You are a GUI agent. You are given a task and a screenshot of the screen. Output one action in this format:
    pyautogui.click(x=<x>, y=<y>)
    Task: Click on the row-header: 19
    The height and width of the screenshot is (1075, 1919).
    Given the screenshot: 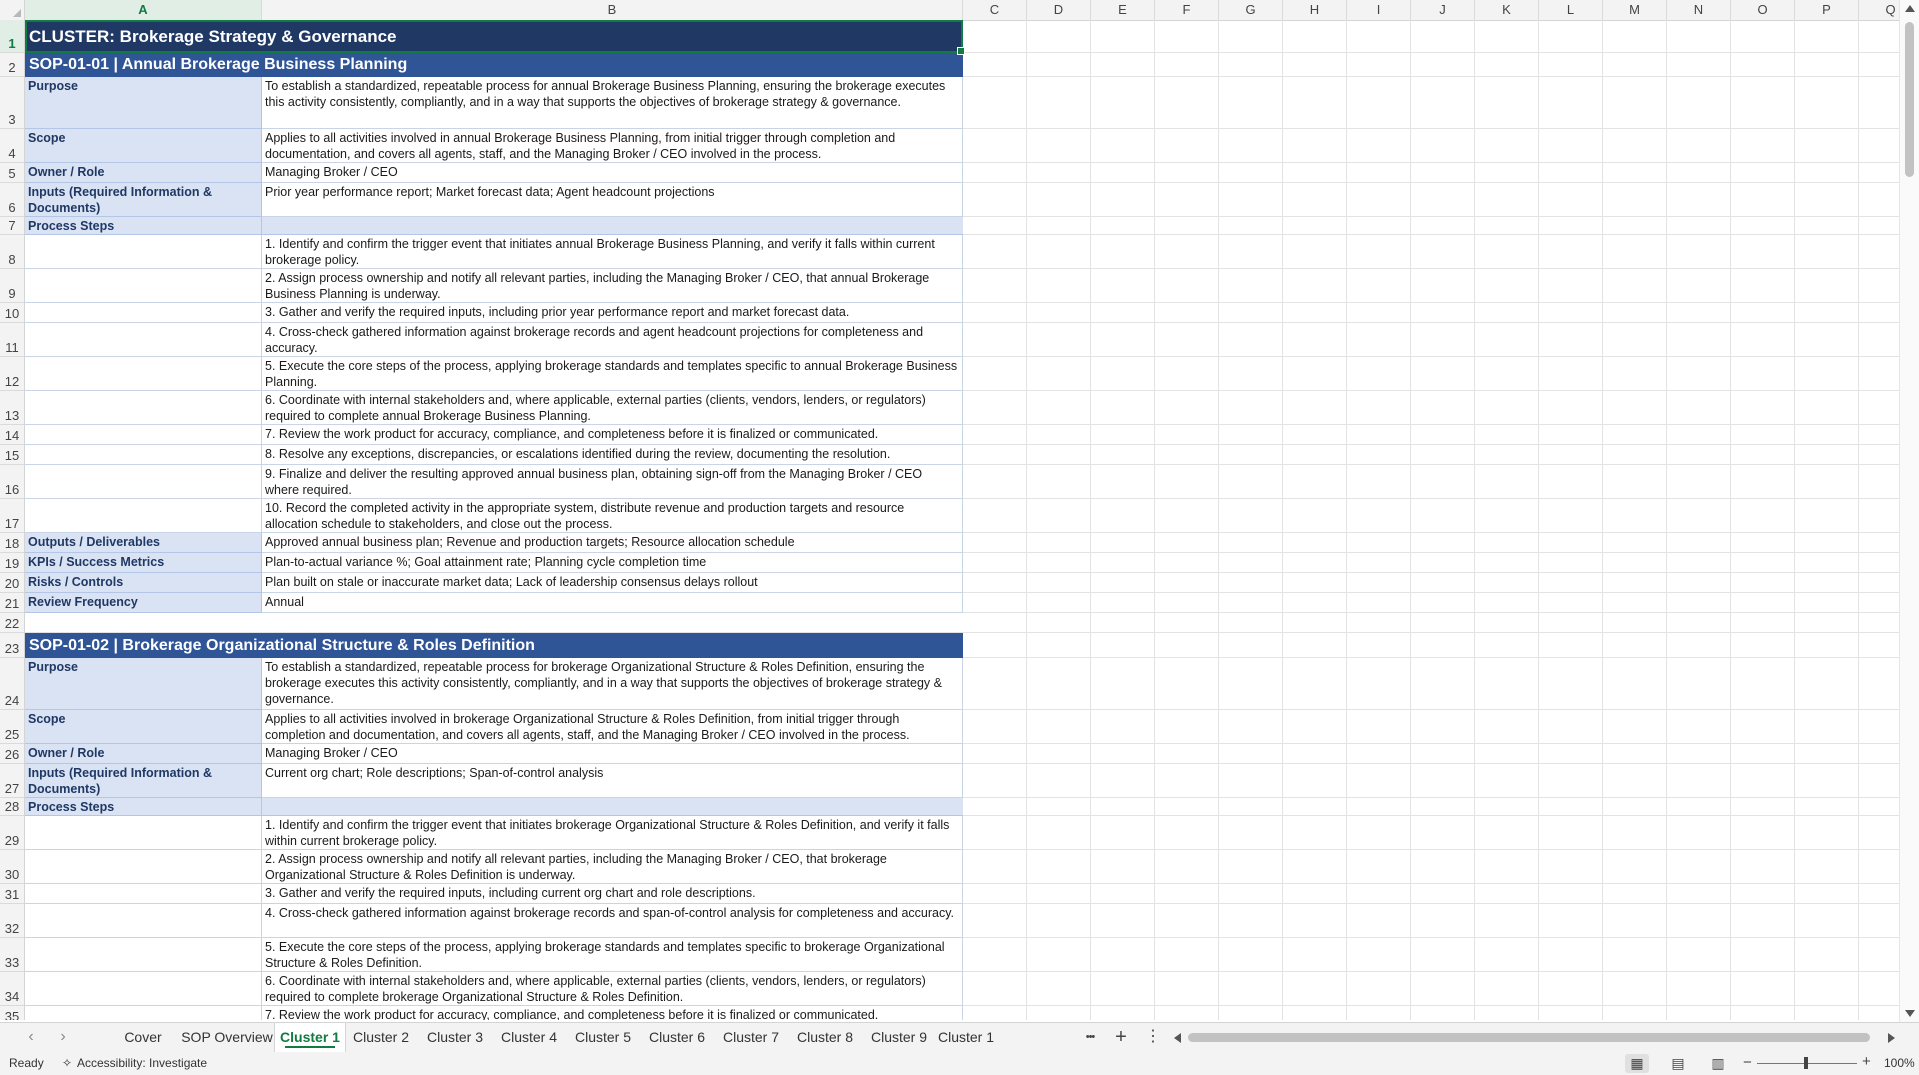 What is the action you would take?
    pyautogui.click(x=12, y=563)
    